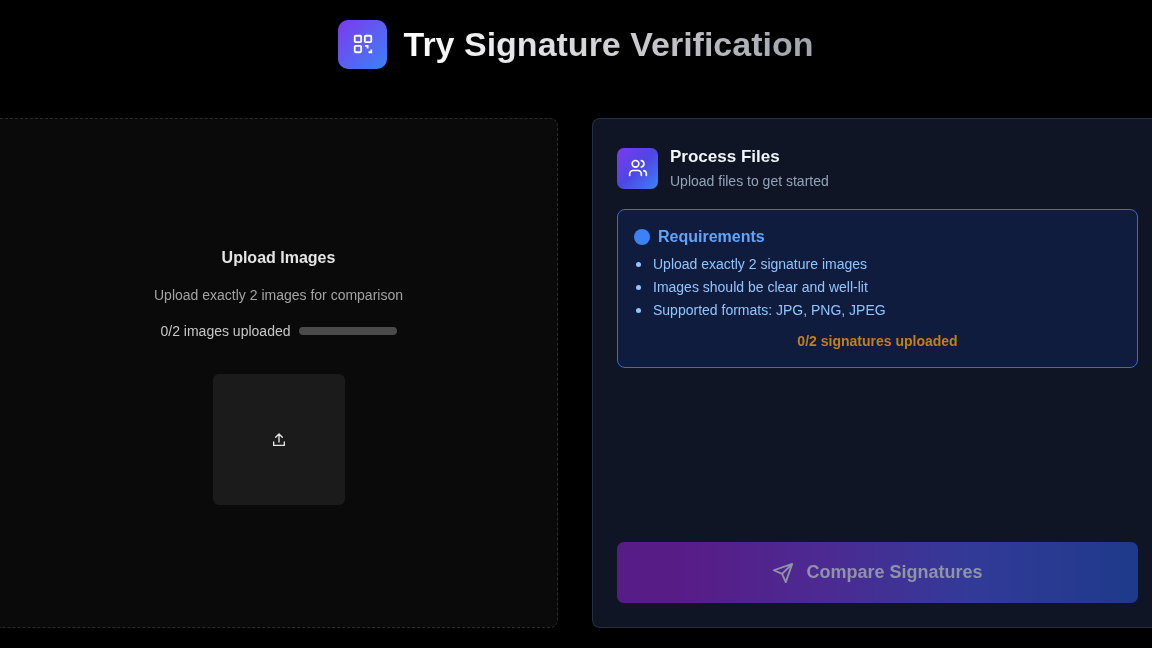 This screenshot has width=1152, height=648. I want to click on upload-subtitle: Upload exactly 2 images for comparison, so click(278, 295).